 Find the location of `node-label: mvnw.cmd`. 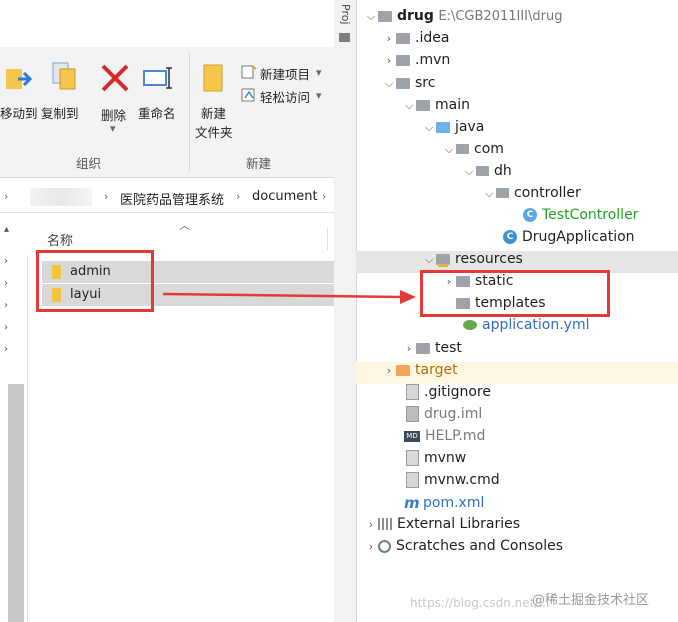

node-label: mvnw.cmd is located at coordinates (462, 480).